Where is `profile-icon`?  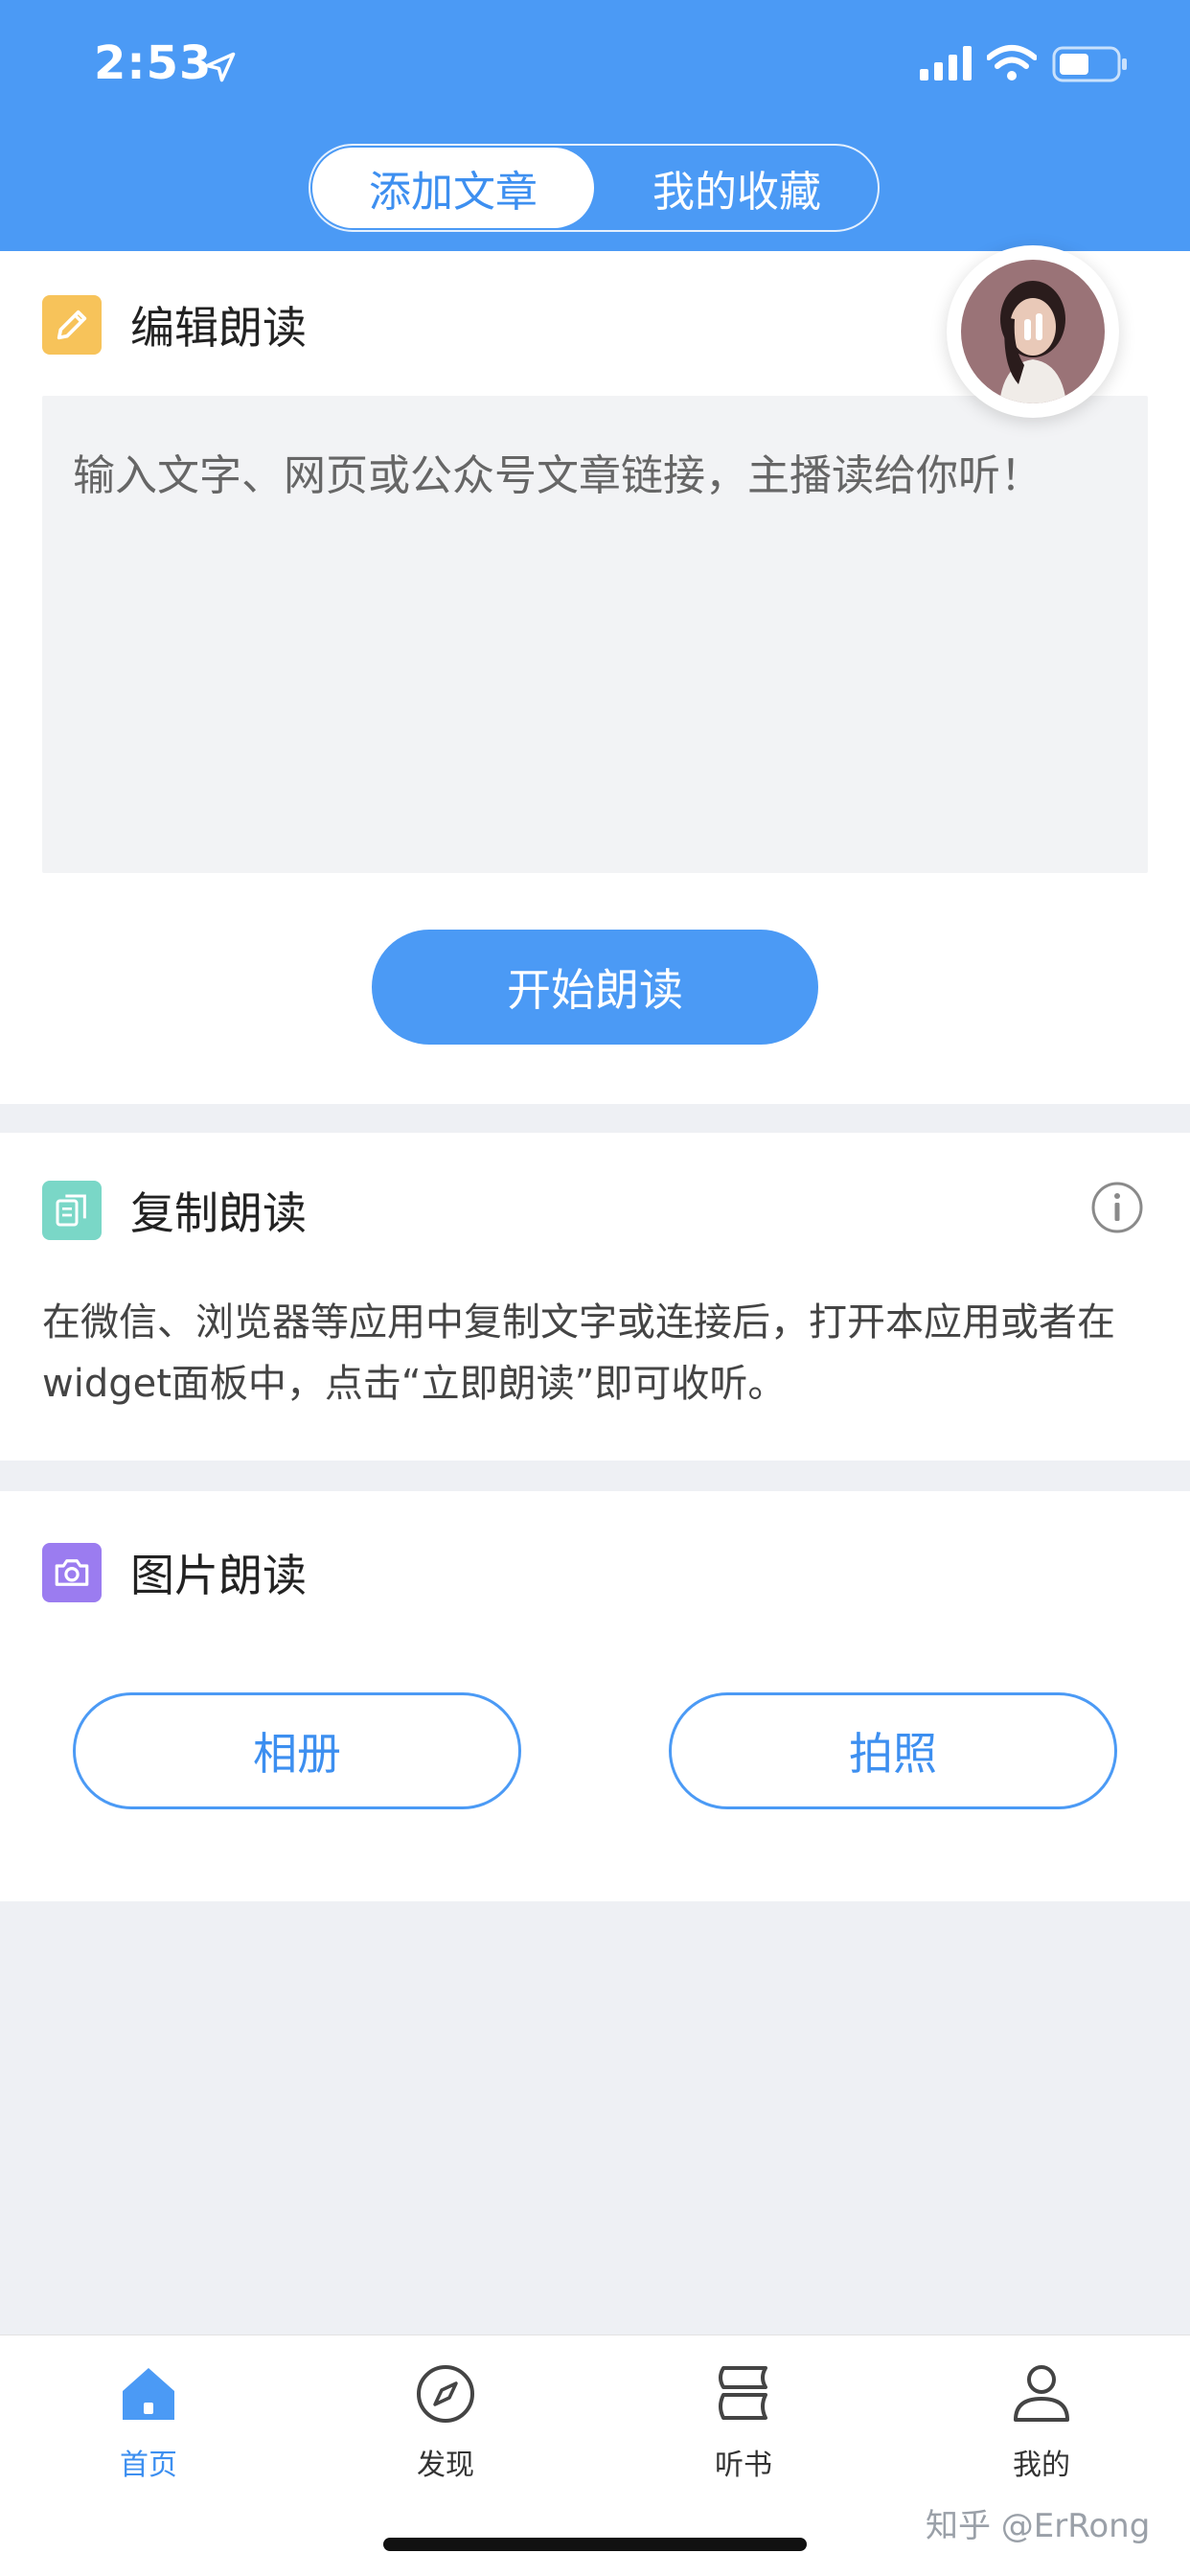
profile-icon is located at coordinates (1041, 2393).